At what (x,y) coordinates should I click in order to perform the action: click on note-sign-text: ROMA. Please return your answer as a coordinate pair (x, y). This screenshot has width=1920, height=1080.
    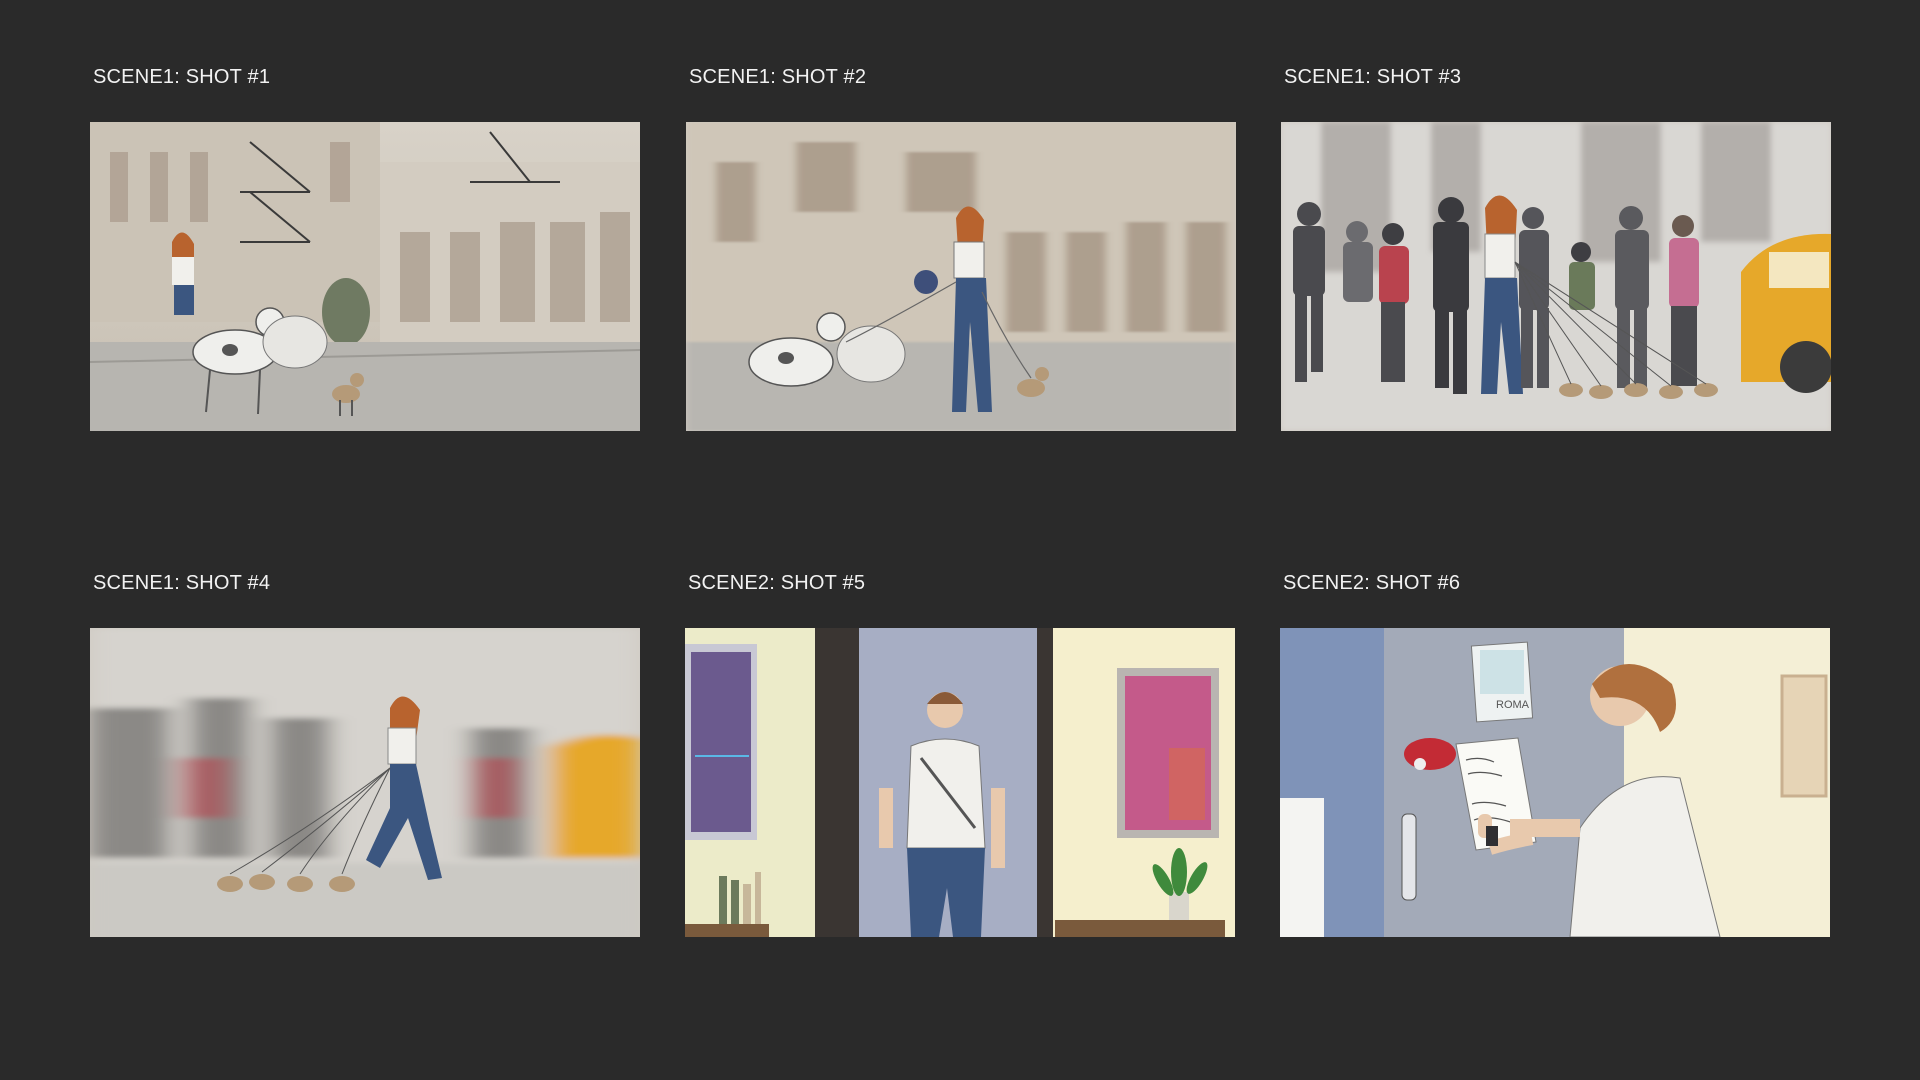
    Looking at the image, I should click on (1513, 705).